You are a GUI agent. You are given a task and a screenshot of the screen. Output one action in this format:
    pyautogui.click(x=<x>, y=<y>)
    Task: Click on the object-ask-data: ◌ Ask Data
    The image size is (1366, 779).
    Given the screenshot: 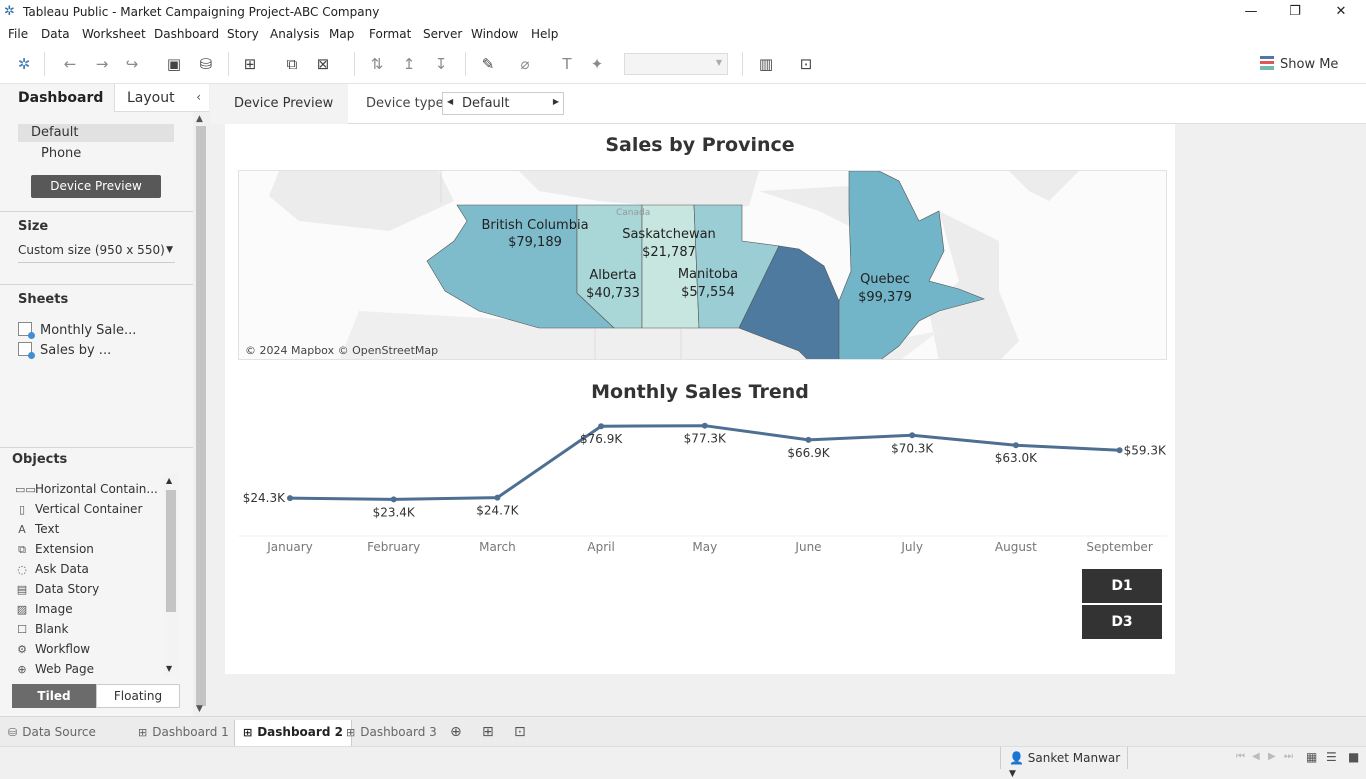 What is the action you would take?
    pyautogui.click(x=52, y=569)
    